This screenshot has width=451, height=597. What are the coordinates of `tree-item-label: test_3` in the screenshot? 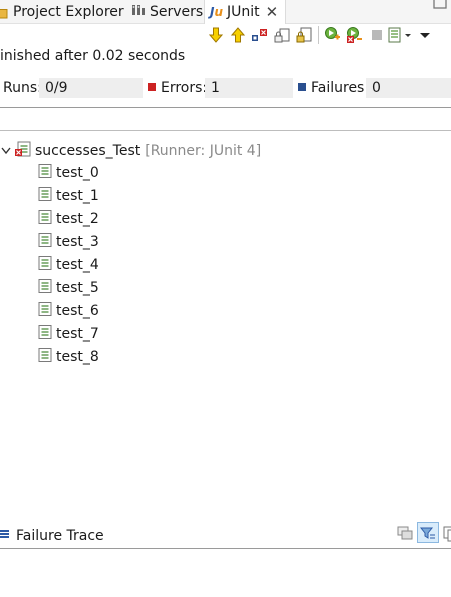 It's located at (77, 242).